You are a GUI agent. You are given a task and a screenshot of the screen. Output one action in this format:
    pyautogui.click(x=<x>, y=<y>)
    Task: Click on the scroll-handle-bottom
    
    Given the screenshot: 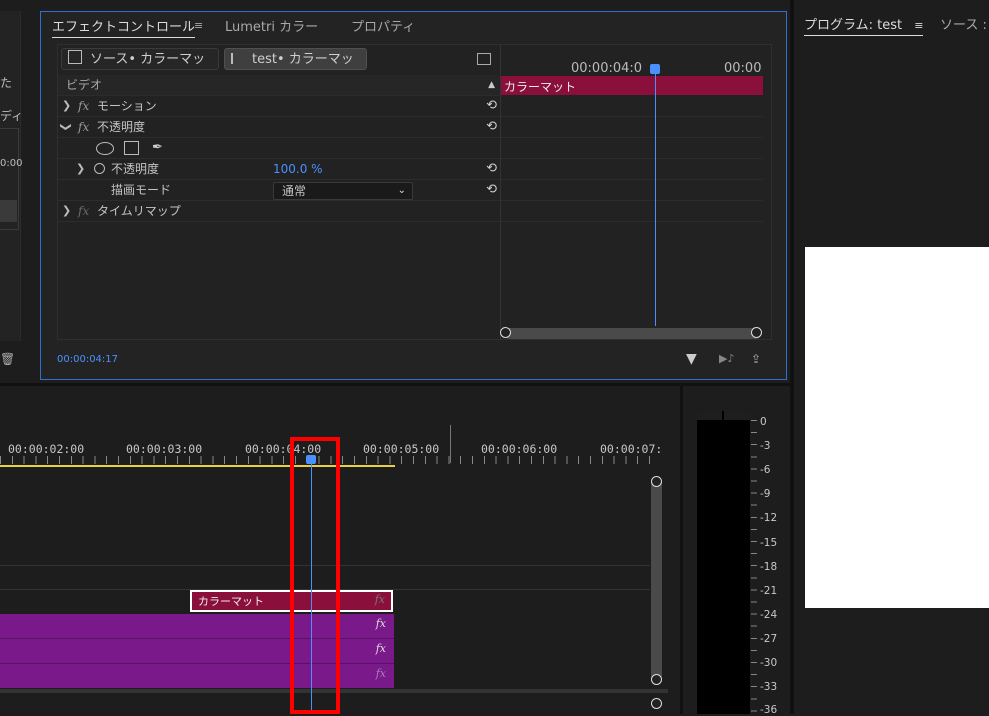 What is the action you would take?
    pyautogui.click(x=656, y=679)
    